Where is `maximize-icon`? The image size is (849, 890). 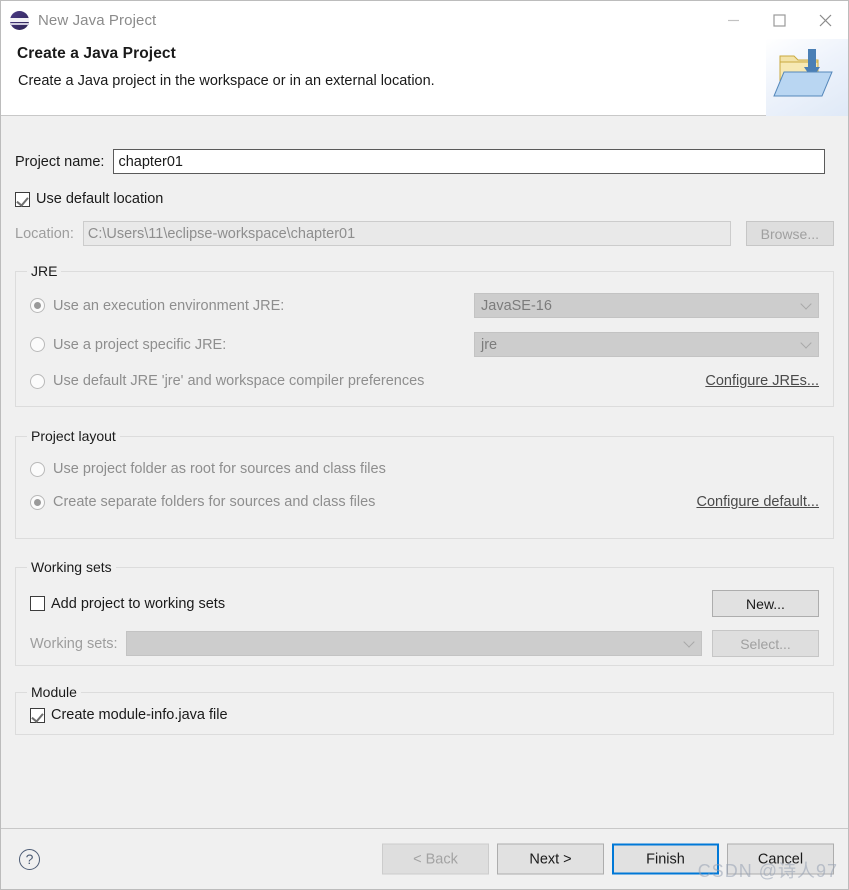
maximize-icon is located at coordinates (779, 20).